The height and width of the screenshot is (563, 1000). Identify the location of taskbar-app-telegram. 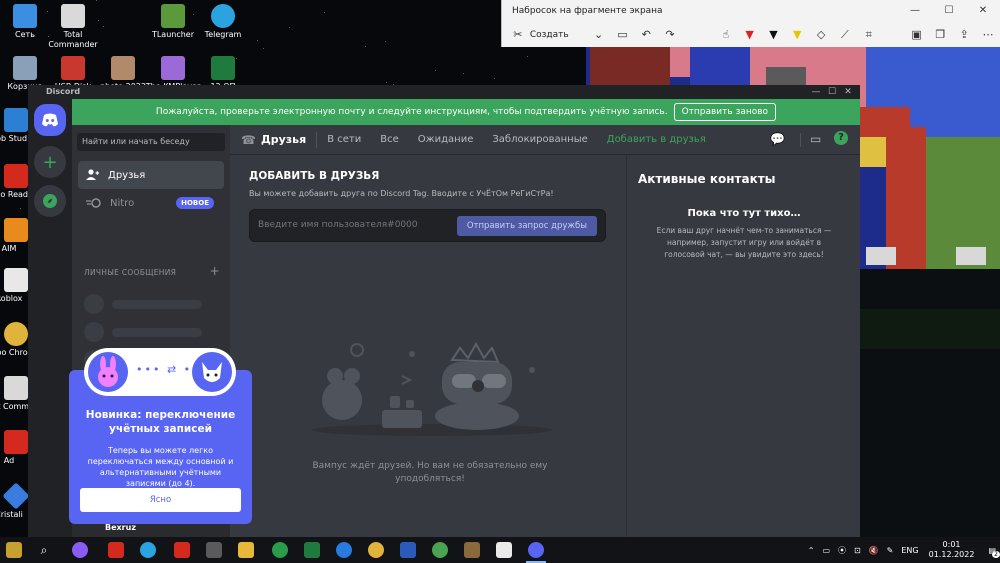
(148, 550).